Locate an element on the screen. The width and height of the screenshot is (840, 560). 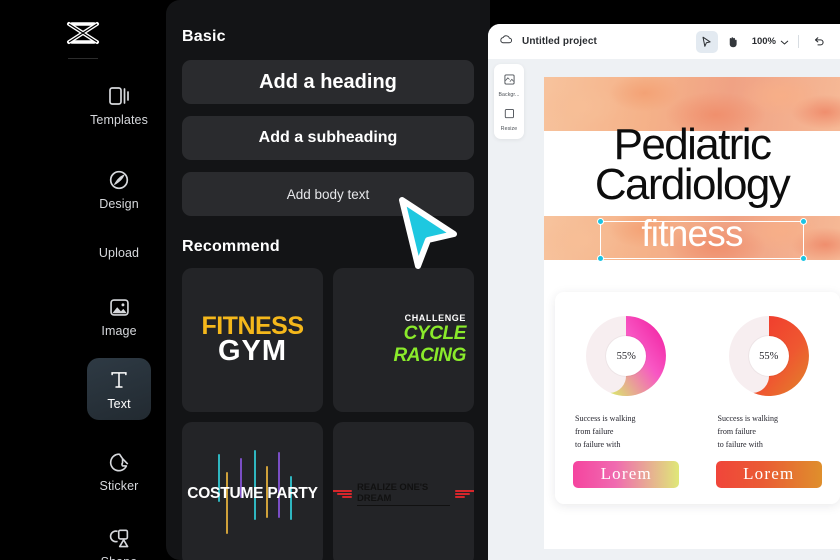
donut-center-left: 55% is located at coordinates (626, 356).